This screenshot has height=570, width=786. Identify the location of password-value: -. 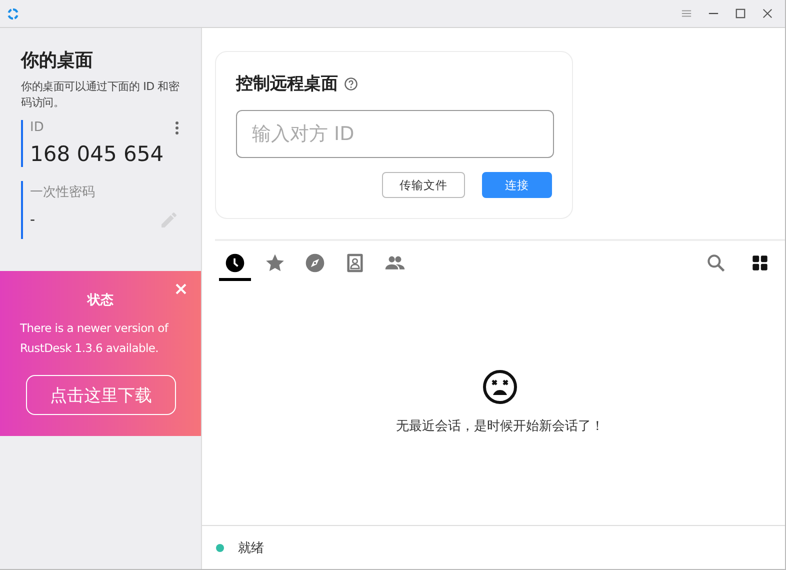
(33, 220).